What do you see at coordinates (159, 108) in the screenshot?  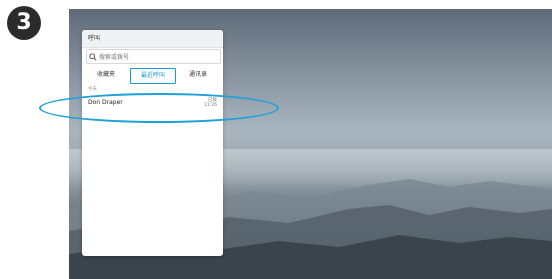 I see `highlight-ellipse` at bounding box center [159, 108].